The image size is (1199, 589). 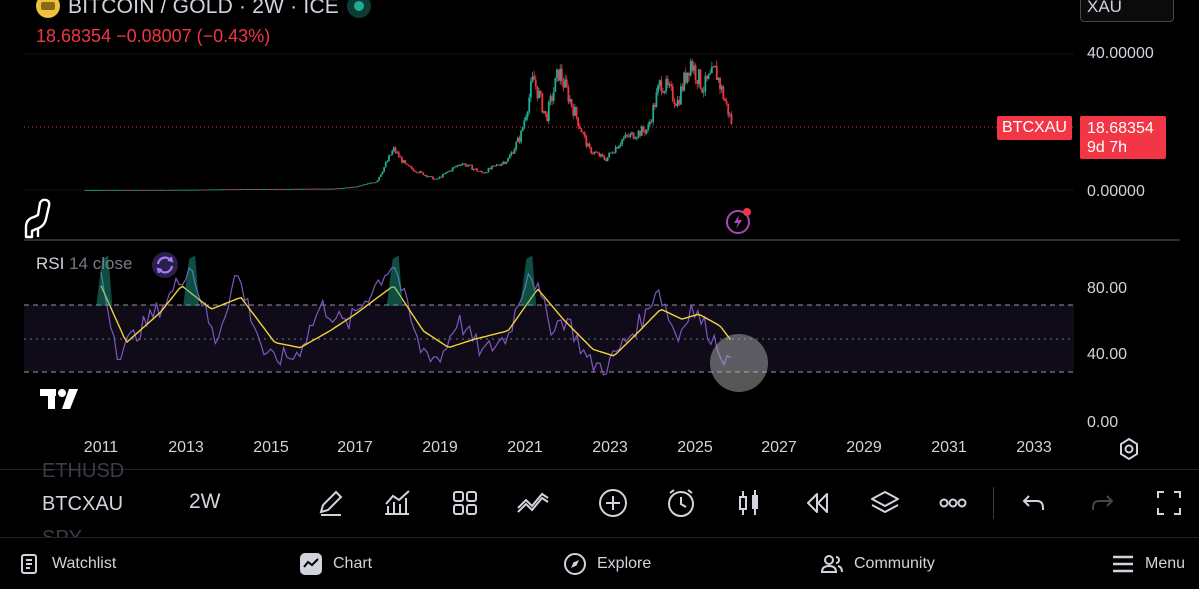 I want to click on fullscreen-button, so click(x=1169, y=503).